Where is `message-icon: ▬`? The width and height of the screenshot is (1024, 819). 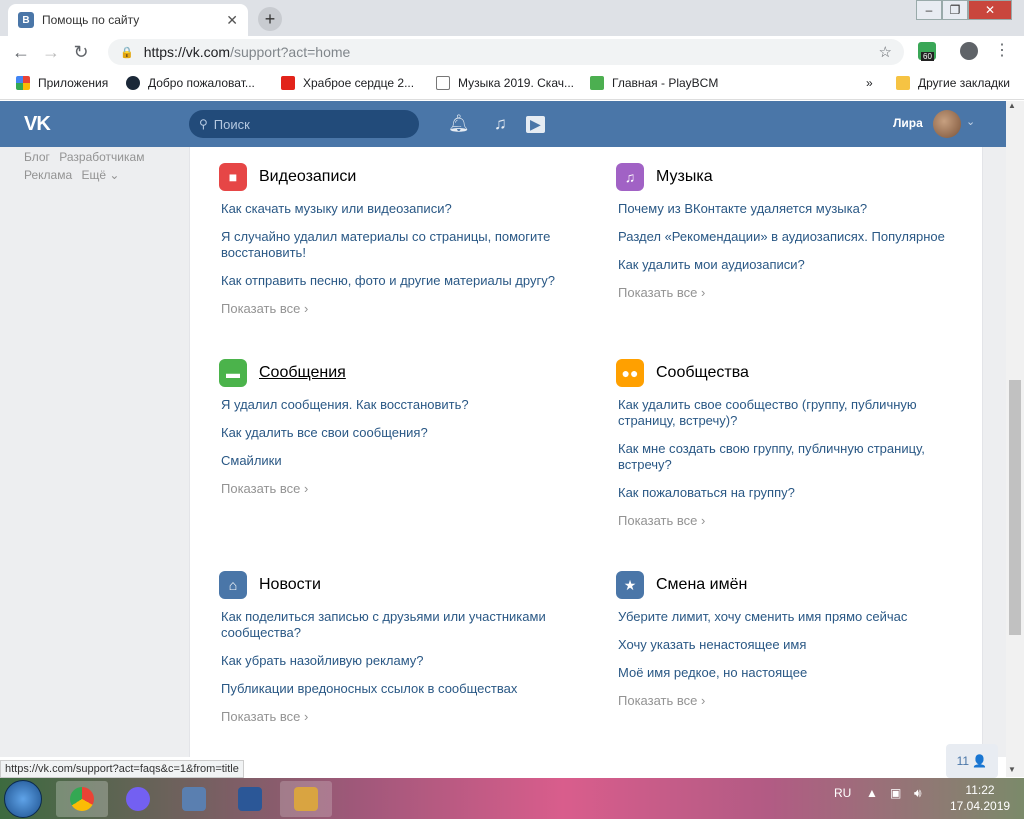 message-icon: ▬ is located at coordinates (233, 373).